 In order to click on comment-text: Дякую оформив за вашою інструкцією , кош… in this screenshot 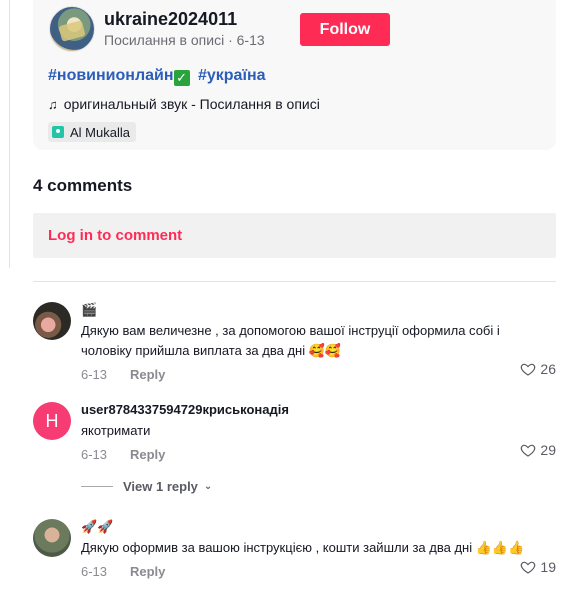, I will do `click(318, 548)`.